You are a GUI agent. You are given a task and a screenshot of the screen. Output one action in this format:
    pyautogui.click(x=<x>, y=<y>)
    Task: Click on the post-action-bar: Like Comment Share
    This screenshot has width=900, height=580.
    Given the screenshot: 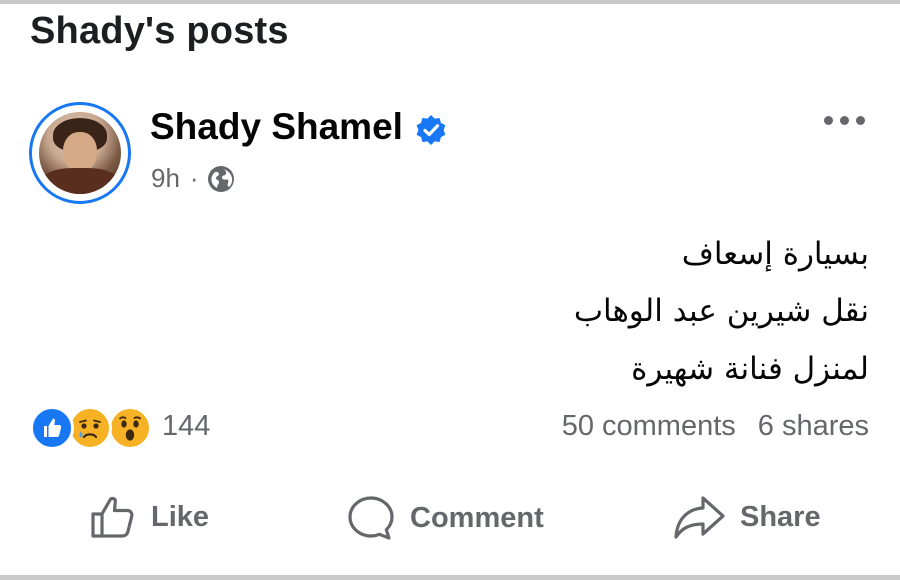 What is the action you would take?
    pyautogui.click(x=450, y=522)
    